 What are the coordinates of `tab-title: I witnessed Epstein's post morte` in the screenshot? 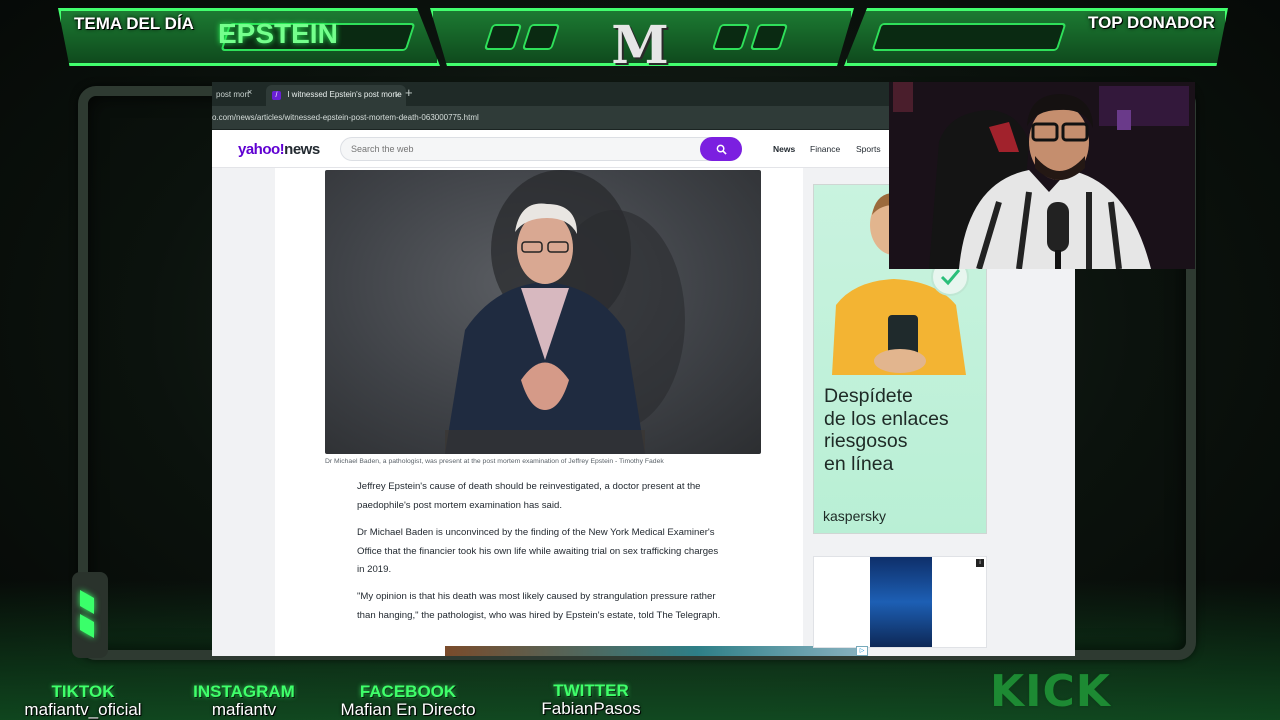 It's located at (344, 94).